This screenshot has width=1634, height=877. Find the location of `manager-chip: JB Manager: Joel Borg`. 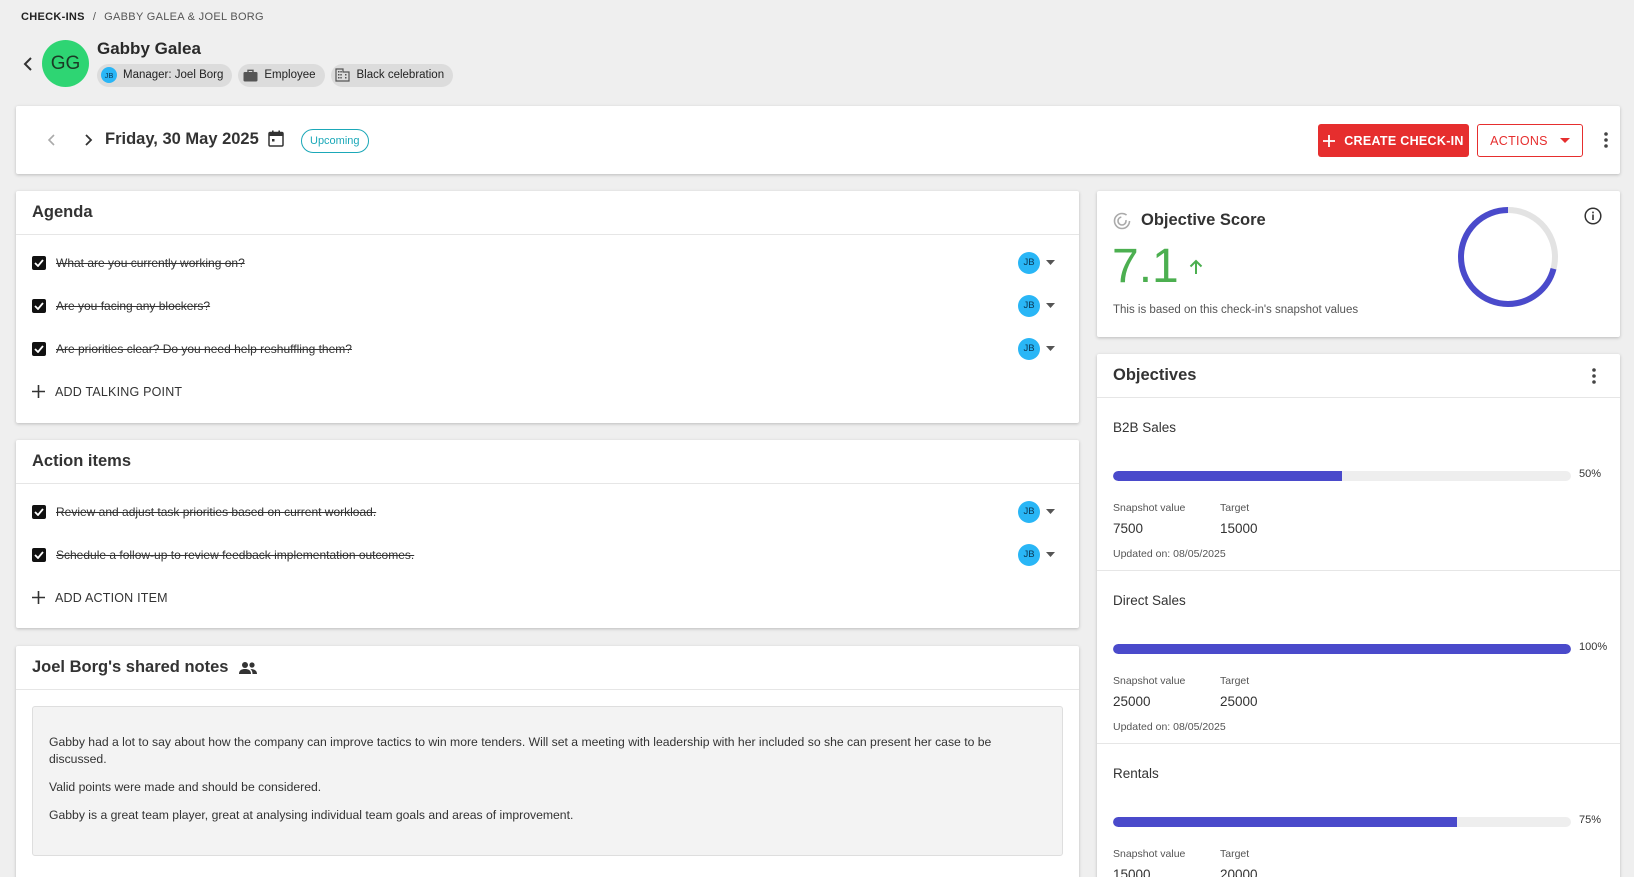

manager-chip: JB Manager: Joel Borg is located at coordinates (165, 75).